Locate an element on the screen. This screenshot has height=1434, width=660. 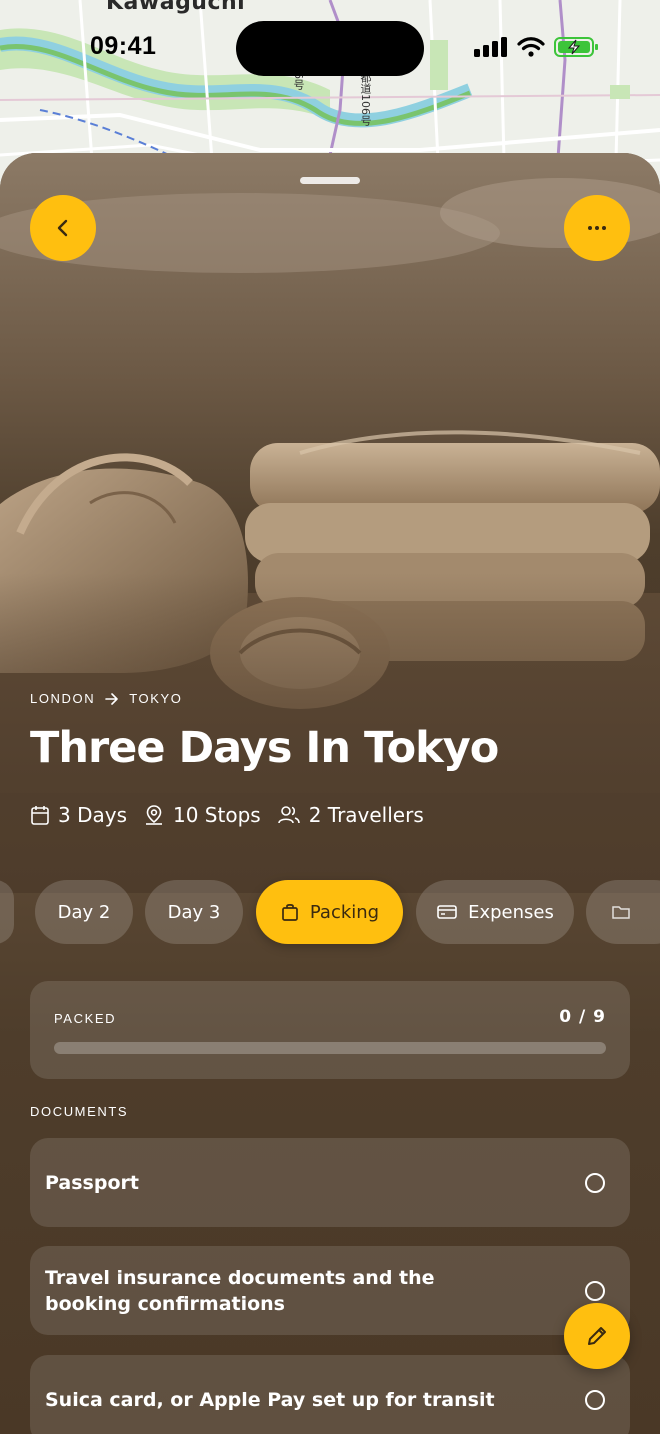
tab-packing: Packing is located at coordinates (329, 912).